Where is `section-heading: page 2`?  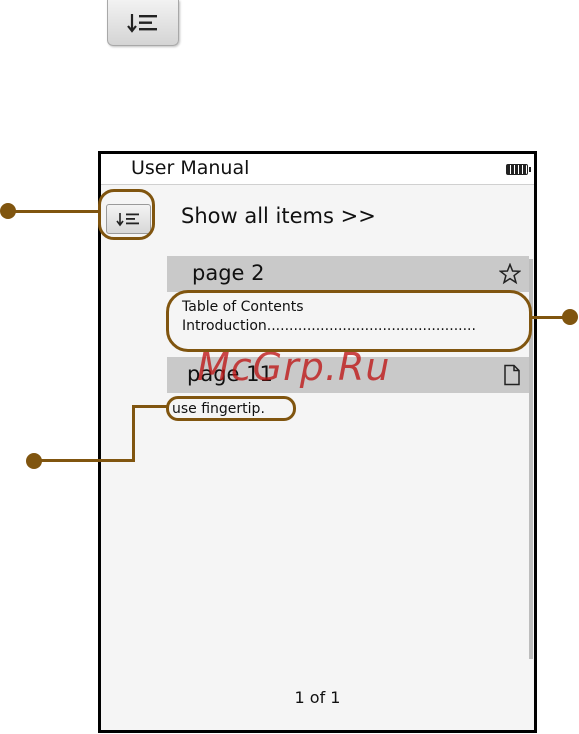 section-heading: page 2 is located at coordinates (228, 273).